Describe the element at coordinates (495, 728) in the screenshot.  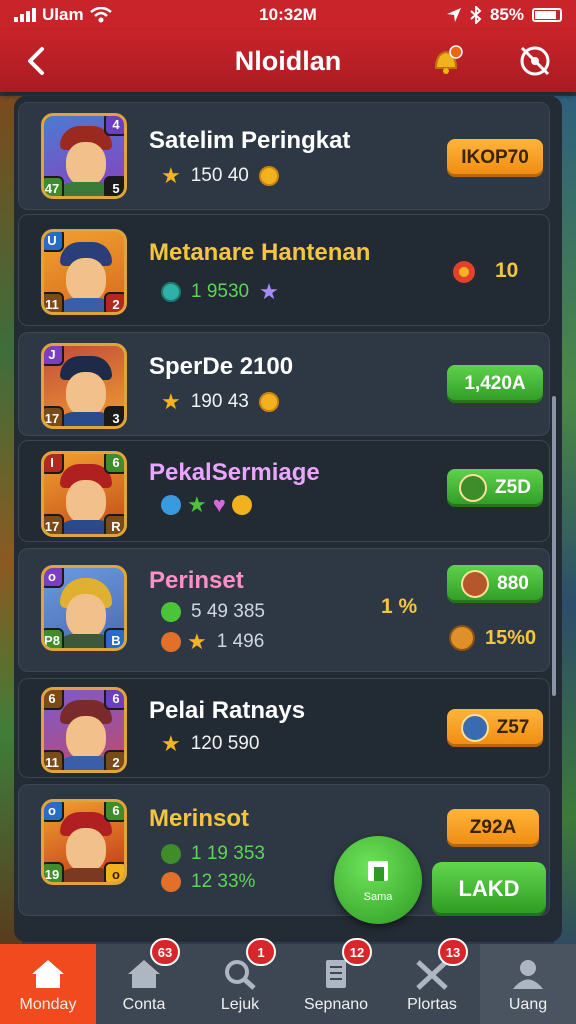
I see `action-button: Z57` at that location.